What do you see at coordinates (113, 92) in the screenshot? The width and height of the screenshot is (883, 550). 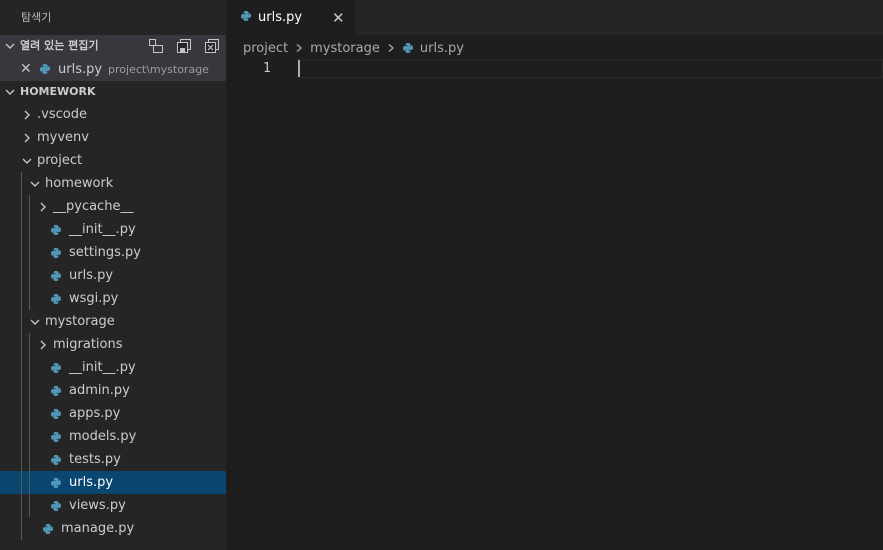 I see `workspace-header: HOMEWORK` at bounding box center [113, 92].